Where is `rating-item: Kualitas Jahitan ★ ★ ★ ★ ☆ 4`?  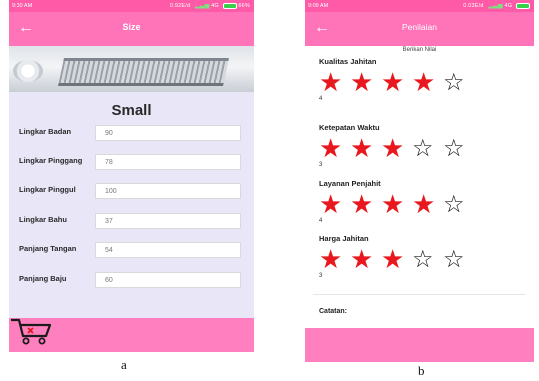 rating-item: Kualitas Jahitan ★ ★ ★ ★ ☆ 4 is located at coordinates (419, 79).